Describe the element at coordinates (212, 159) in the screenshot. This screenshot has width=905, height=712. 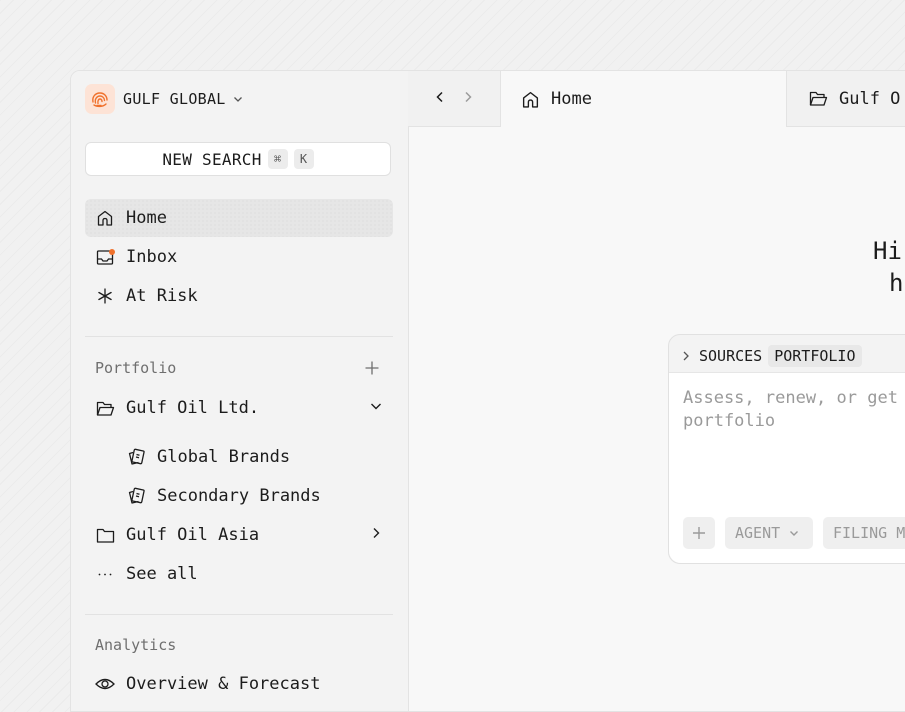
I see `new-search-label: NEW SEARCH` at that location.